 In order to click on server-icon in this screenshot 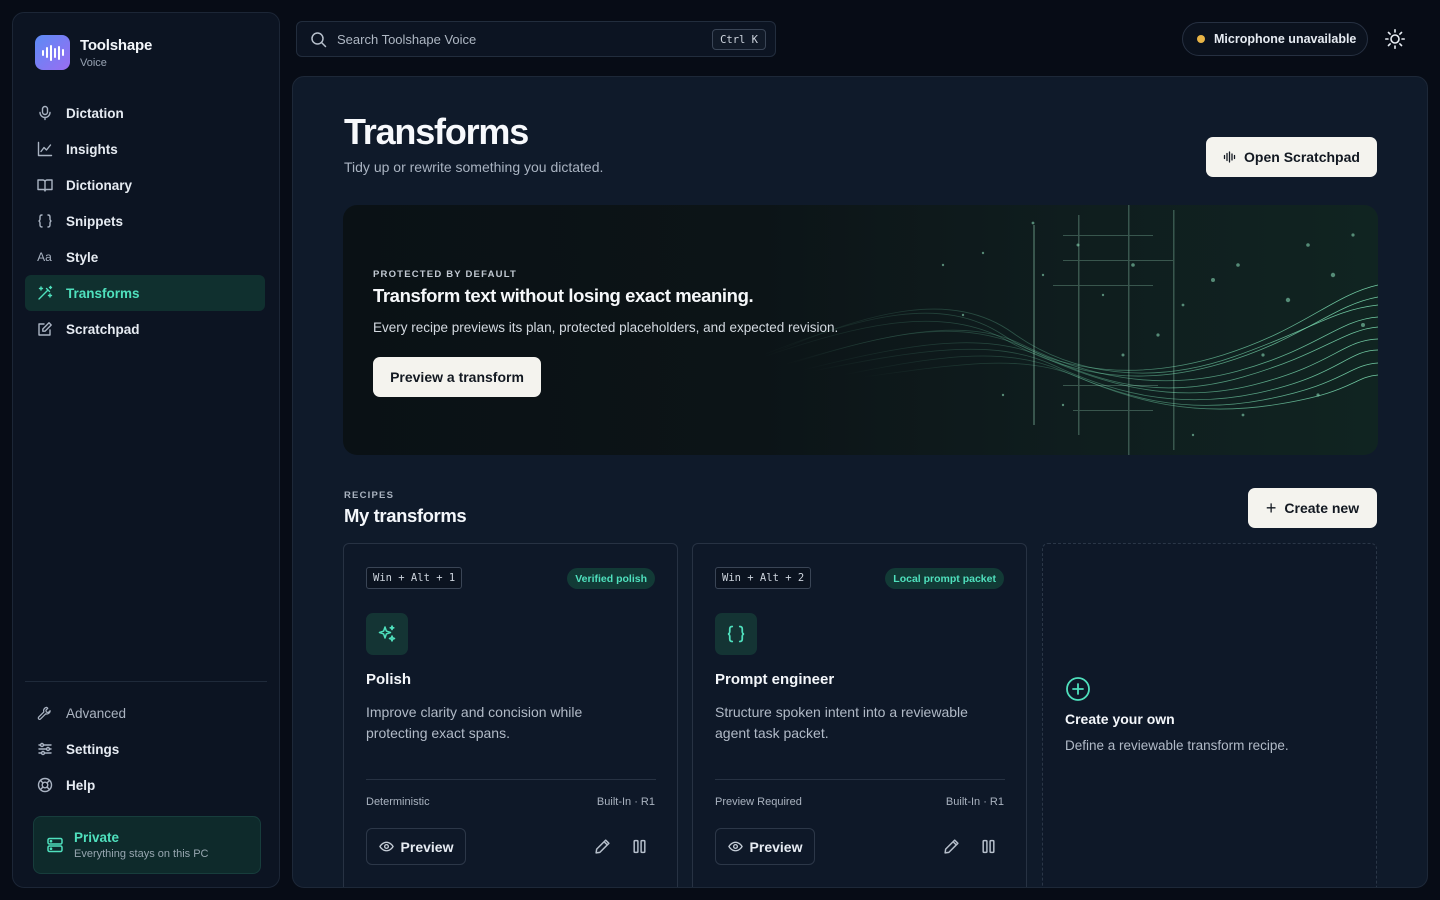, I will do `click(55, 845)`.